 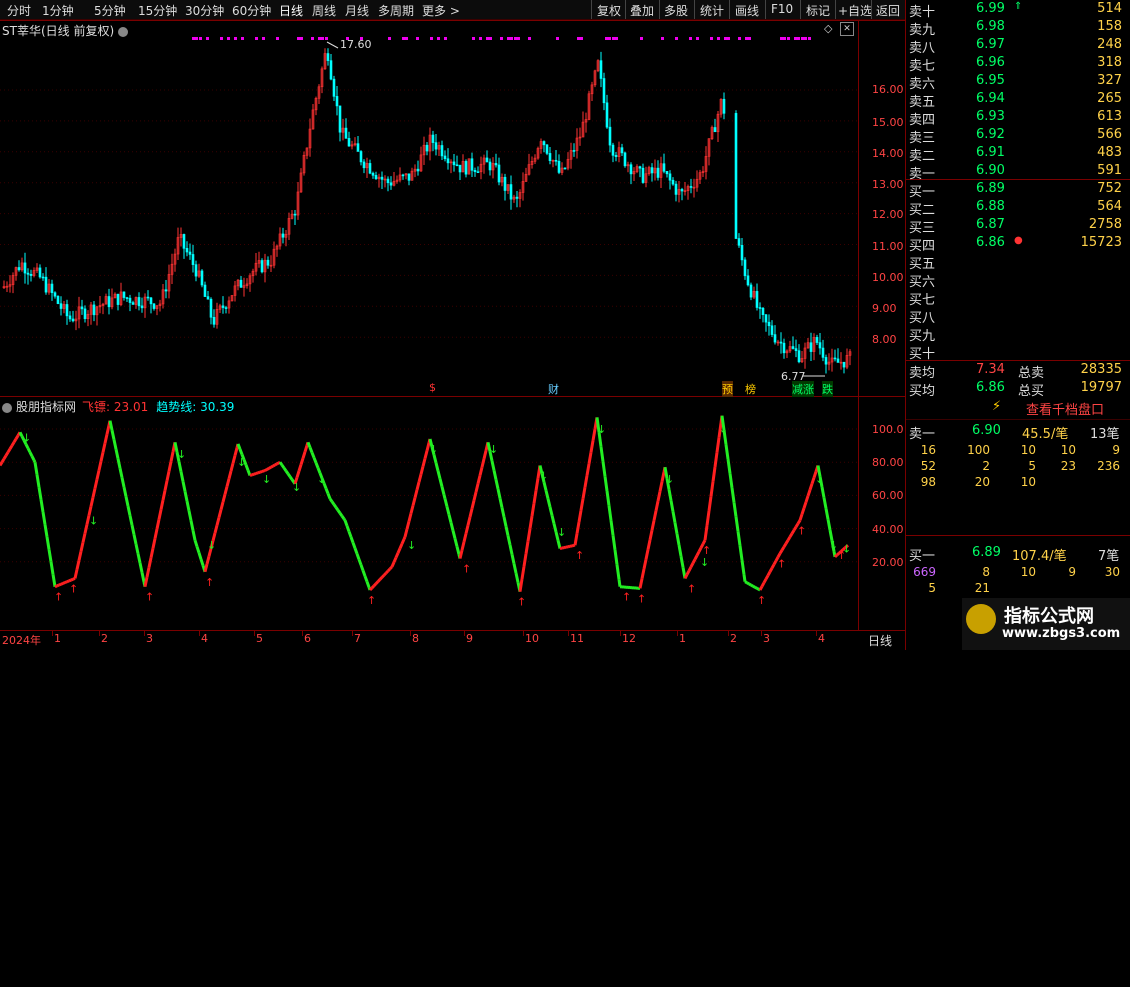 I want to click on level-volume: 483, so click(x=1109, y=152).